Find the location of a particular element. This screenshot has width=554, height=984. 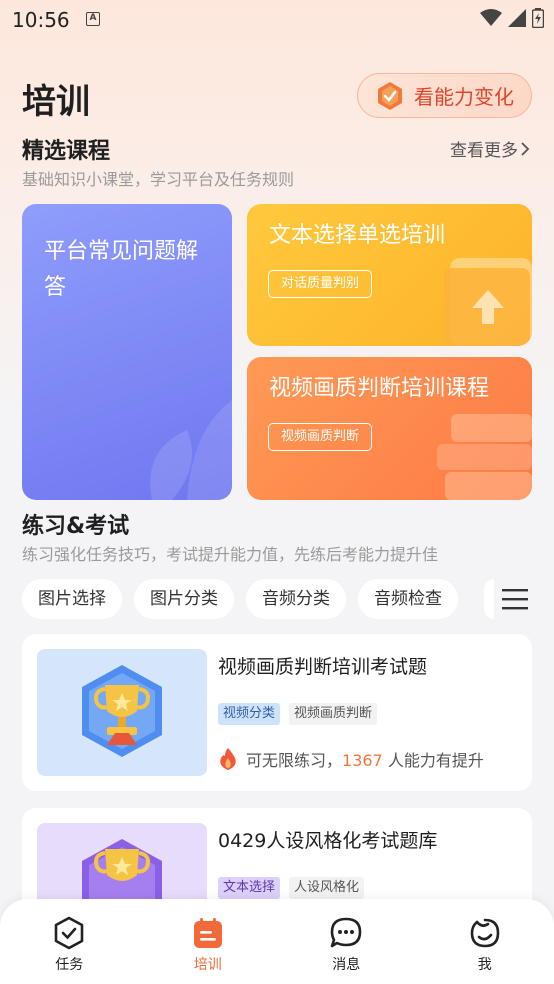

view-ability-change-button: 看能力变化 is located at coordinates (444, 95).